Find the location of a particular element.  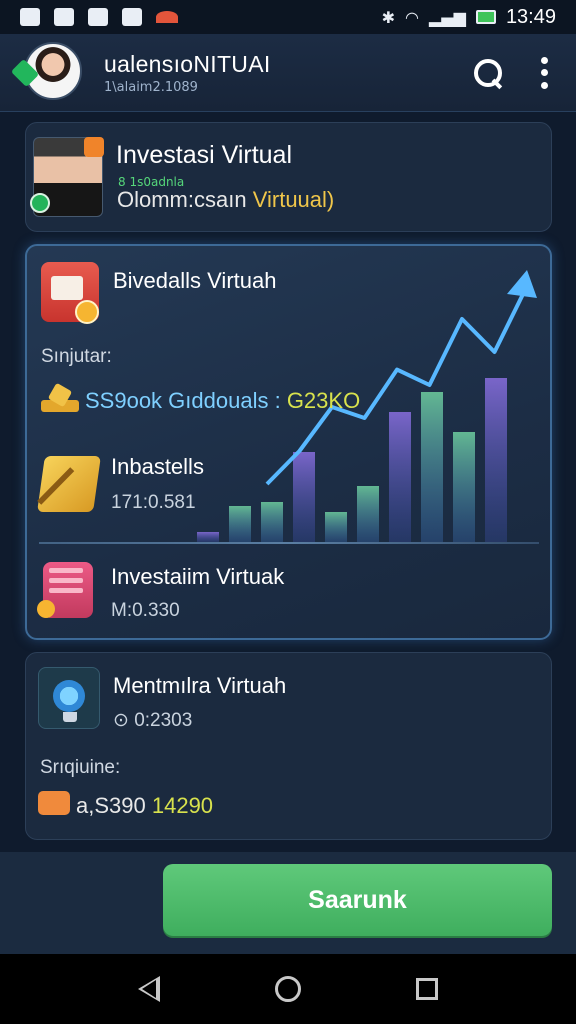

wifi-icon: ◠ is located at coordinates (412, 17).